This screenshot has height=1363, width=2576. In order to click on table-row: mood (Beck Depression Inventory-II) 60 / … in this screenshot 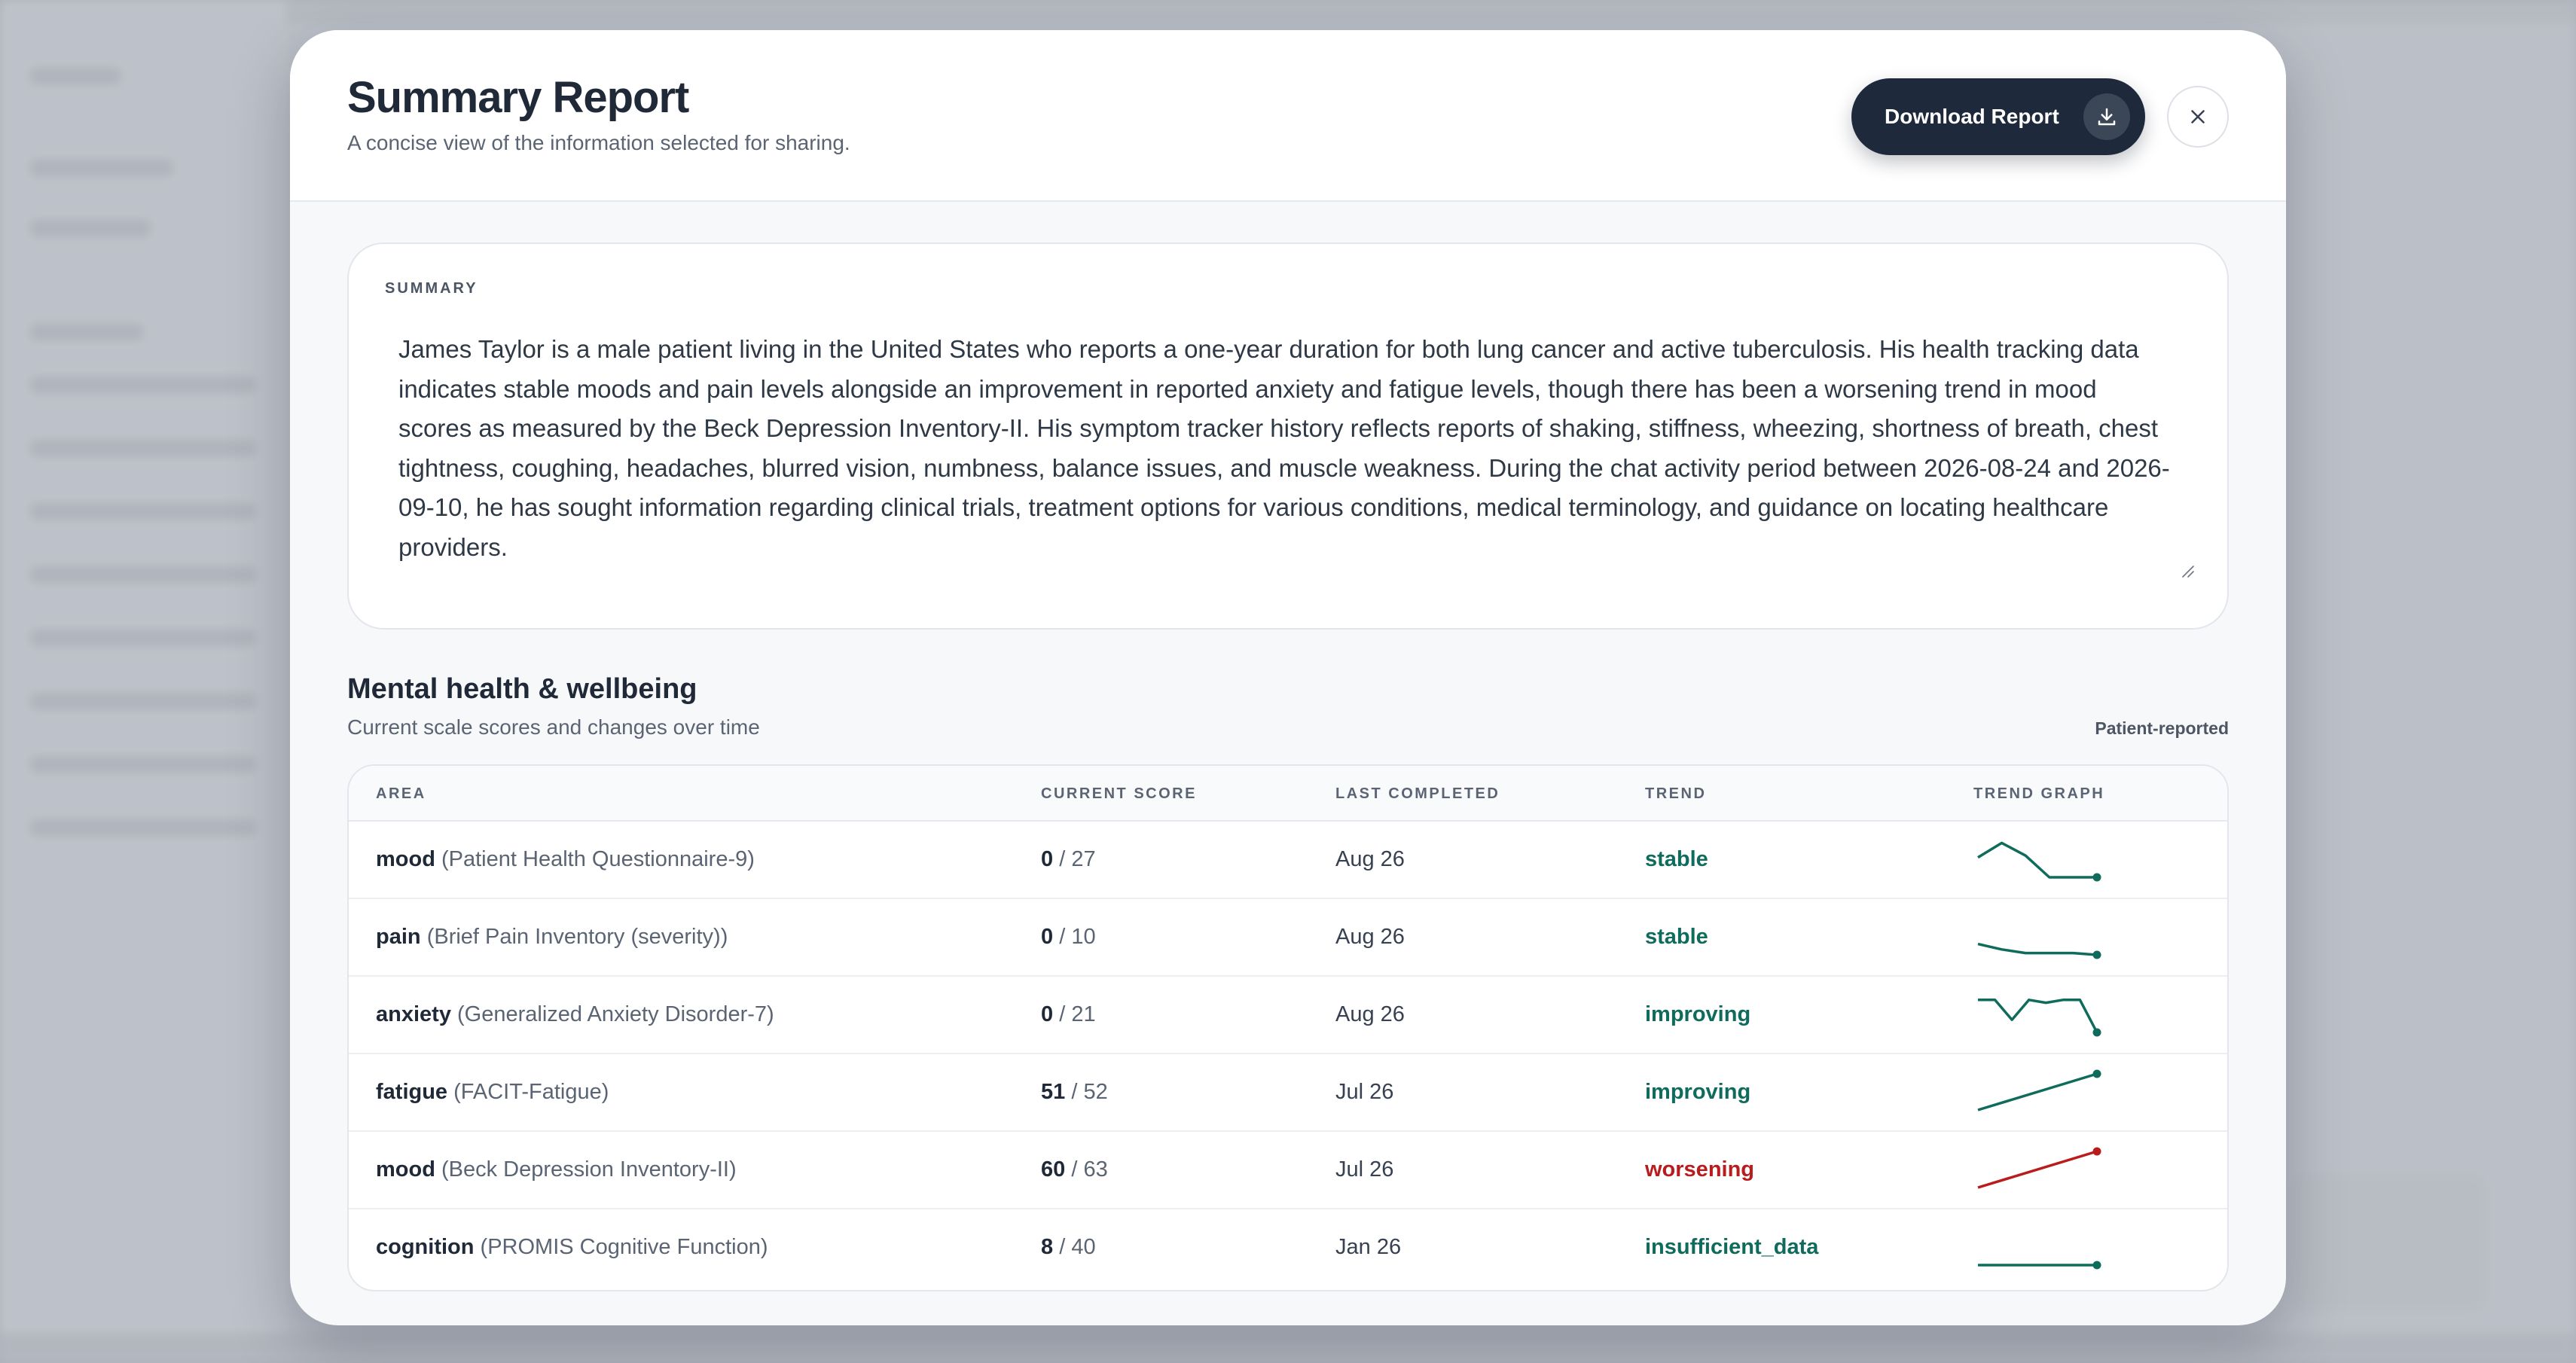, I will do `click(1288, 1171)`.